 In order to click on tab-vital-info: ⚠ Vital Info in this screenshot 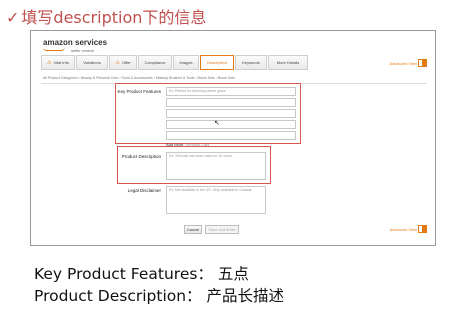, I will do `click(58, 62)`.